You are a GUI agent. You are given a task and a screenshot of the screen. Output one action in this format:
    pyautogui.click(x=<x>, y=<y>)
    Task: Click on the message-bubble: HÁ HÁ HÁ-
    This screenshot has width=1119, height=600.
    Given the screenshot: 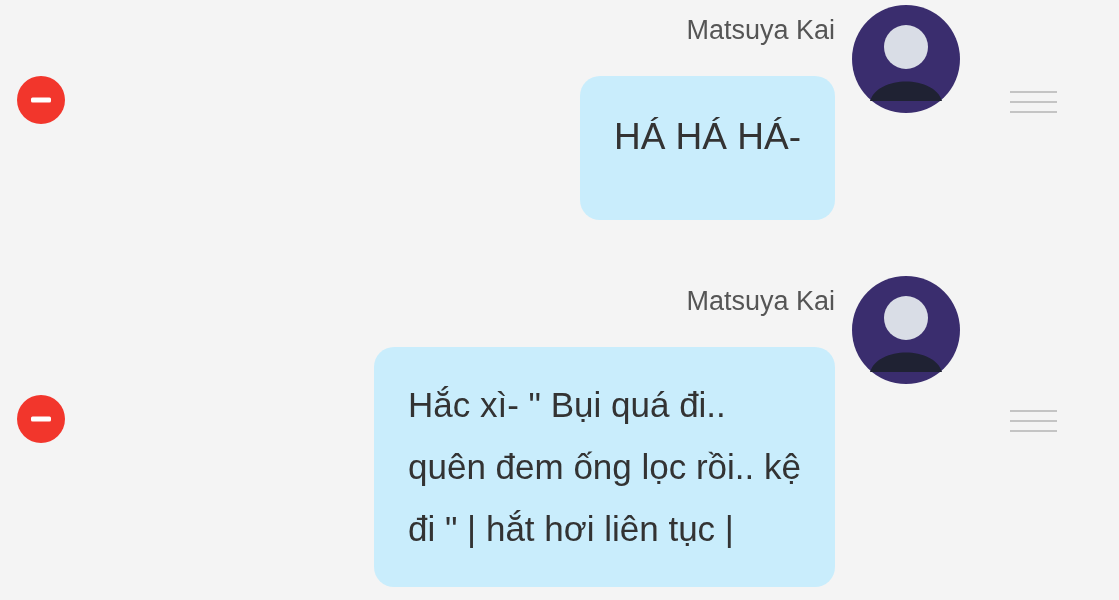 What is the action you would take?
    pyautogui.click(x=707, y=148)
    